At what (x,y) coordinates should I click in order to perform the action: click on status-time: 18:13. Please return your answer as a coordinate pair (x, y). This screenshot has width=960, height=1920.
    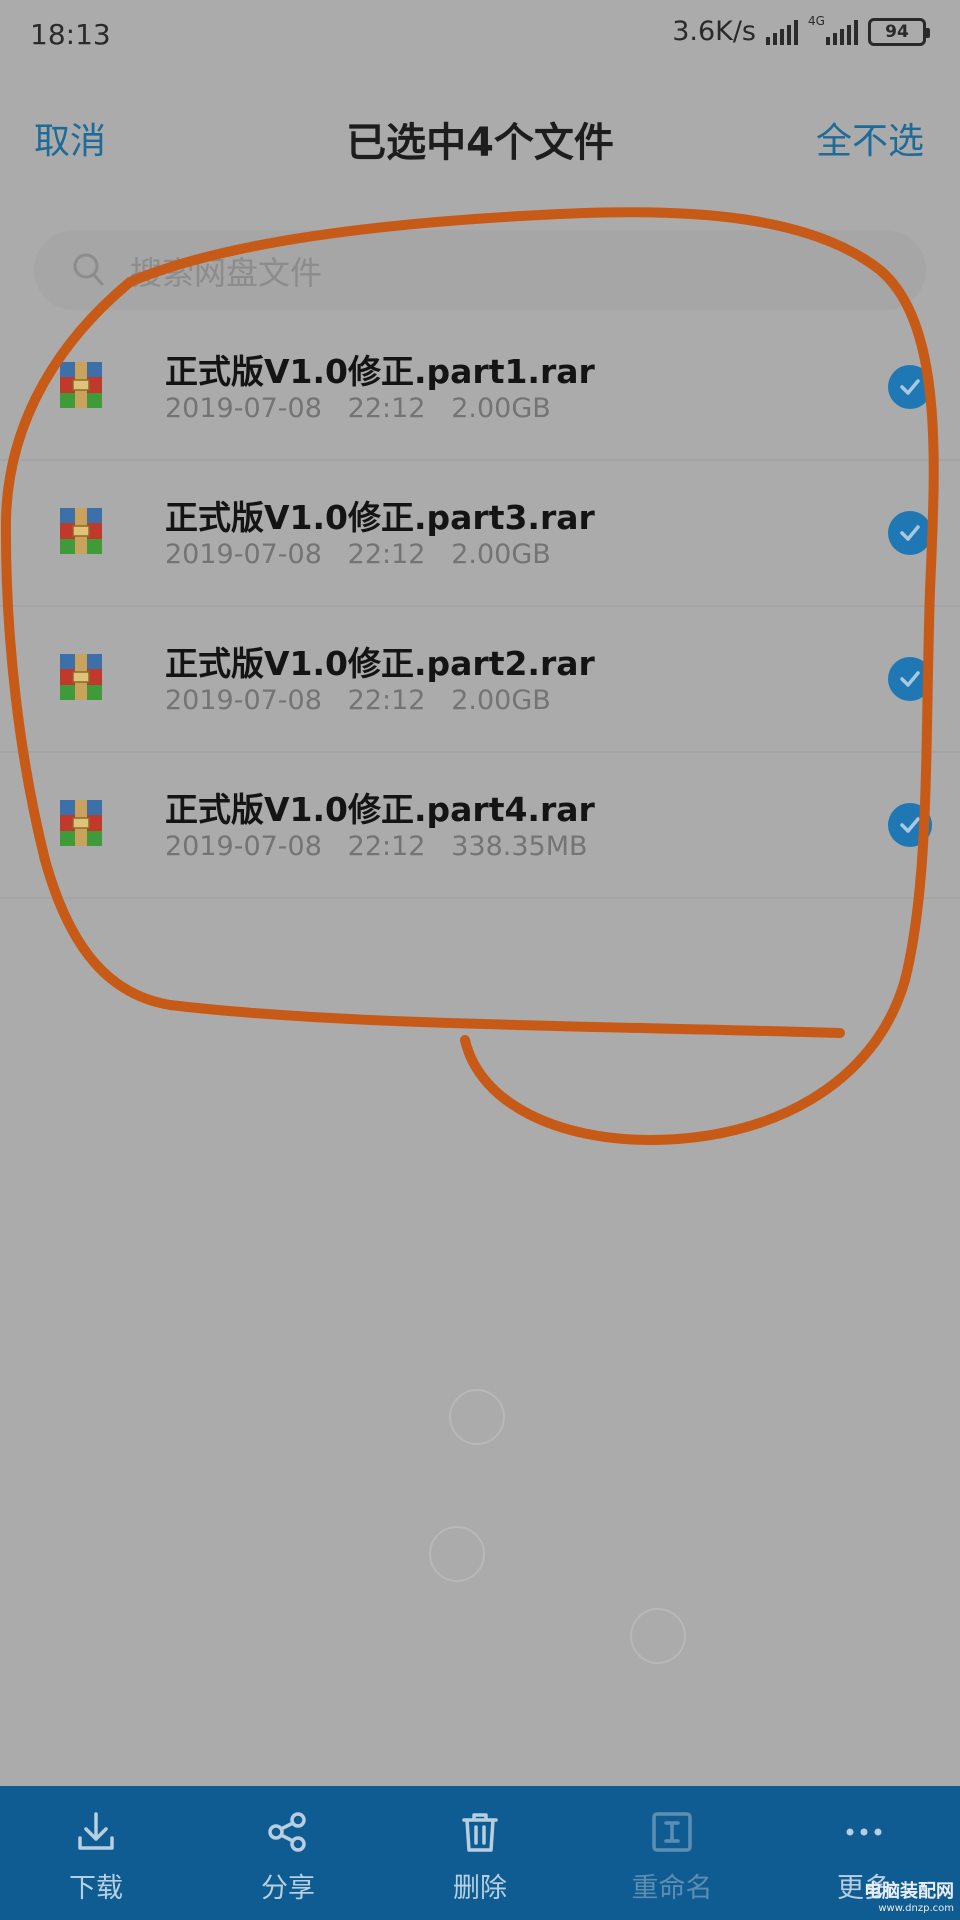
    Looking at the image, I should click on (70, 34).